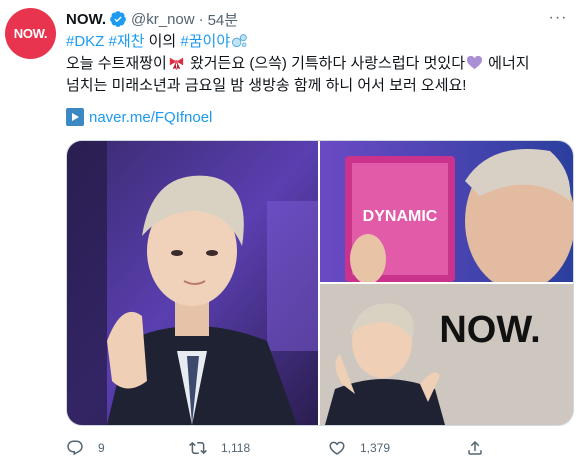 This screenshot has height=469, width=588. I want to click on reply-button: 9, so click(85, 448).